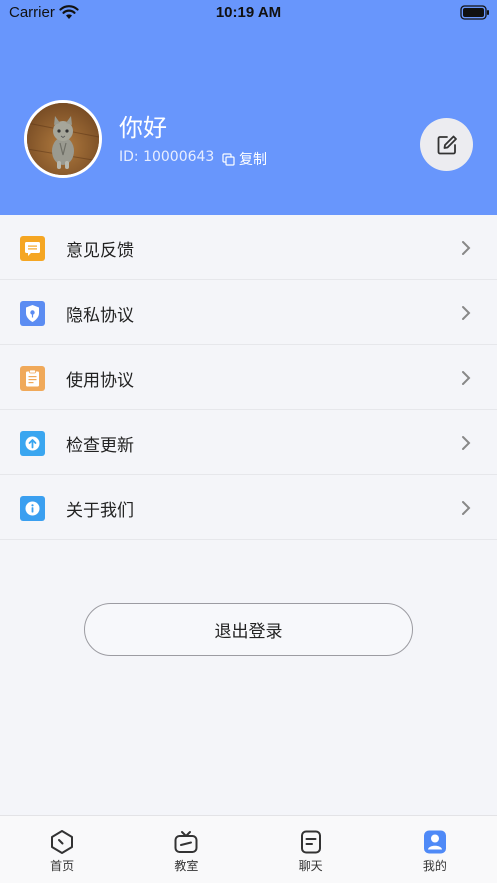 The image size is (497, 883). Describe the element at coordinates (310, 866) in the screenshot. I see `tab-label: 聊天` at that location.